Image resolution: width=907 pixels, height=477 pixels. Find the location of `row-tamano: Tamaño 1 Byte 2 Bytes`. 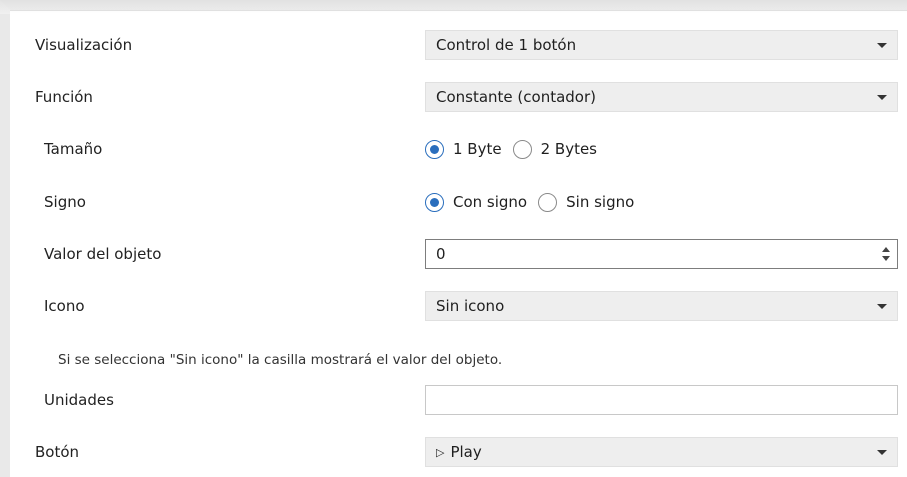

row-tamano: Tamaño 1 Byte 2 Bytes is located at coordinates (458, 149).